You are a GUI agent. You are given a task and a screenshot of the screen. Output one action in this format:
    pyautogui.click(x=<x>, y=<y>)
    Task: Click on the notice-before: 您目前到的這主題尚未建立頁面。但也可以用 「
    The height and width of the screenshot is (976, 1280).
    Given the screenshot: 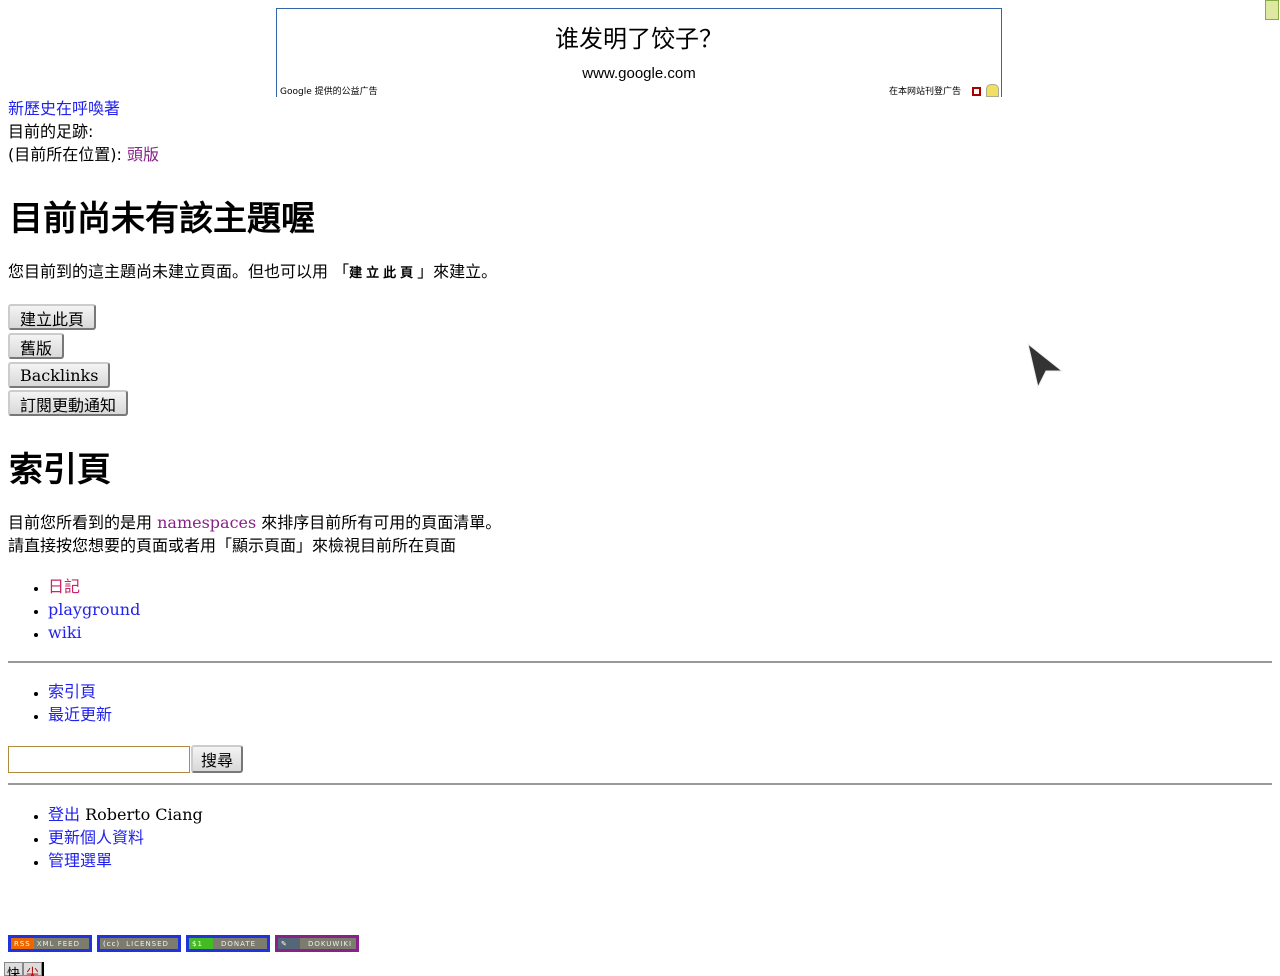 What is the action you would take?
    pyautogui.click(x=179, y=271)
    